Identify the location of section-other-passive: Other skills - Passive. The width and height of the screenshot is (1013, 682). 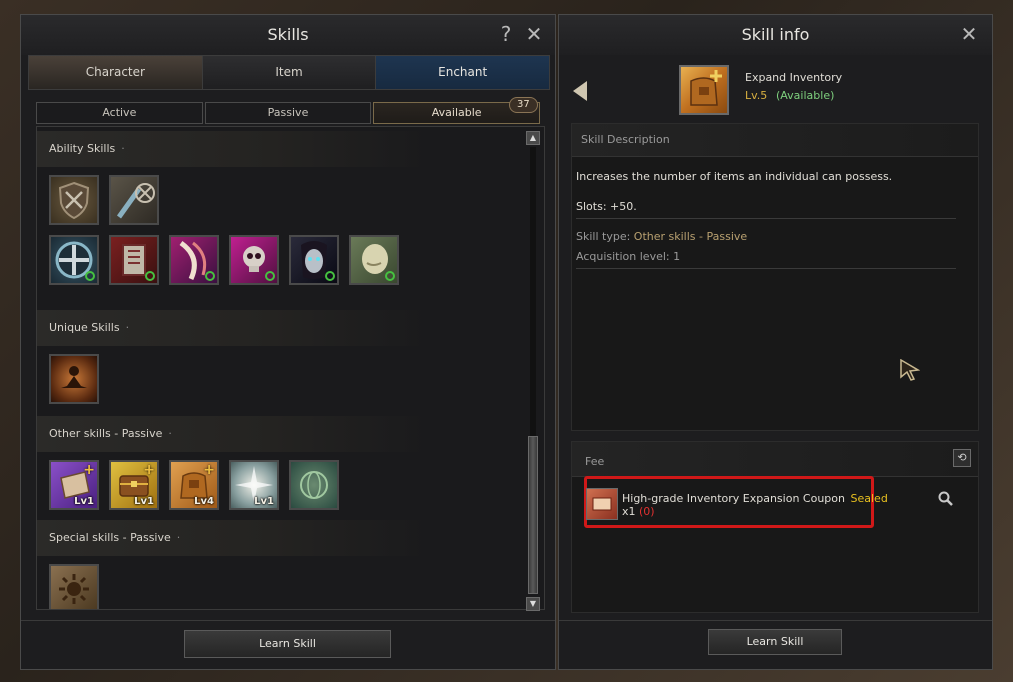
(233, 434).